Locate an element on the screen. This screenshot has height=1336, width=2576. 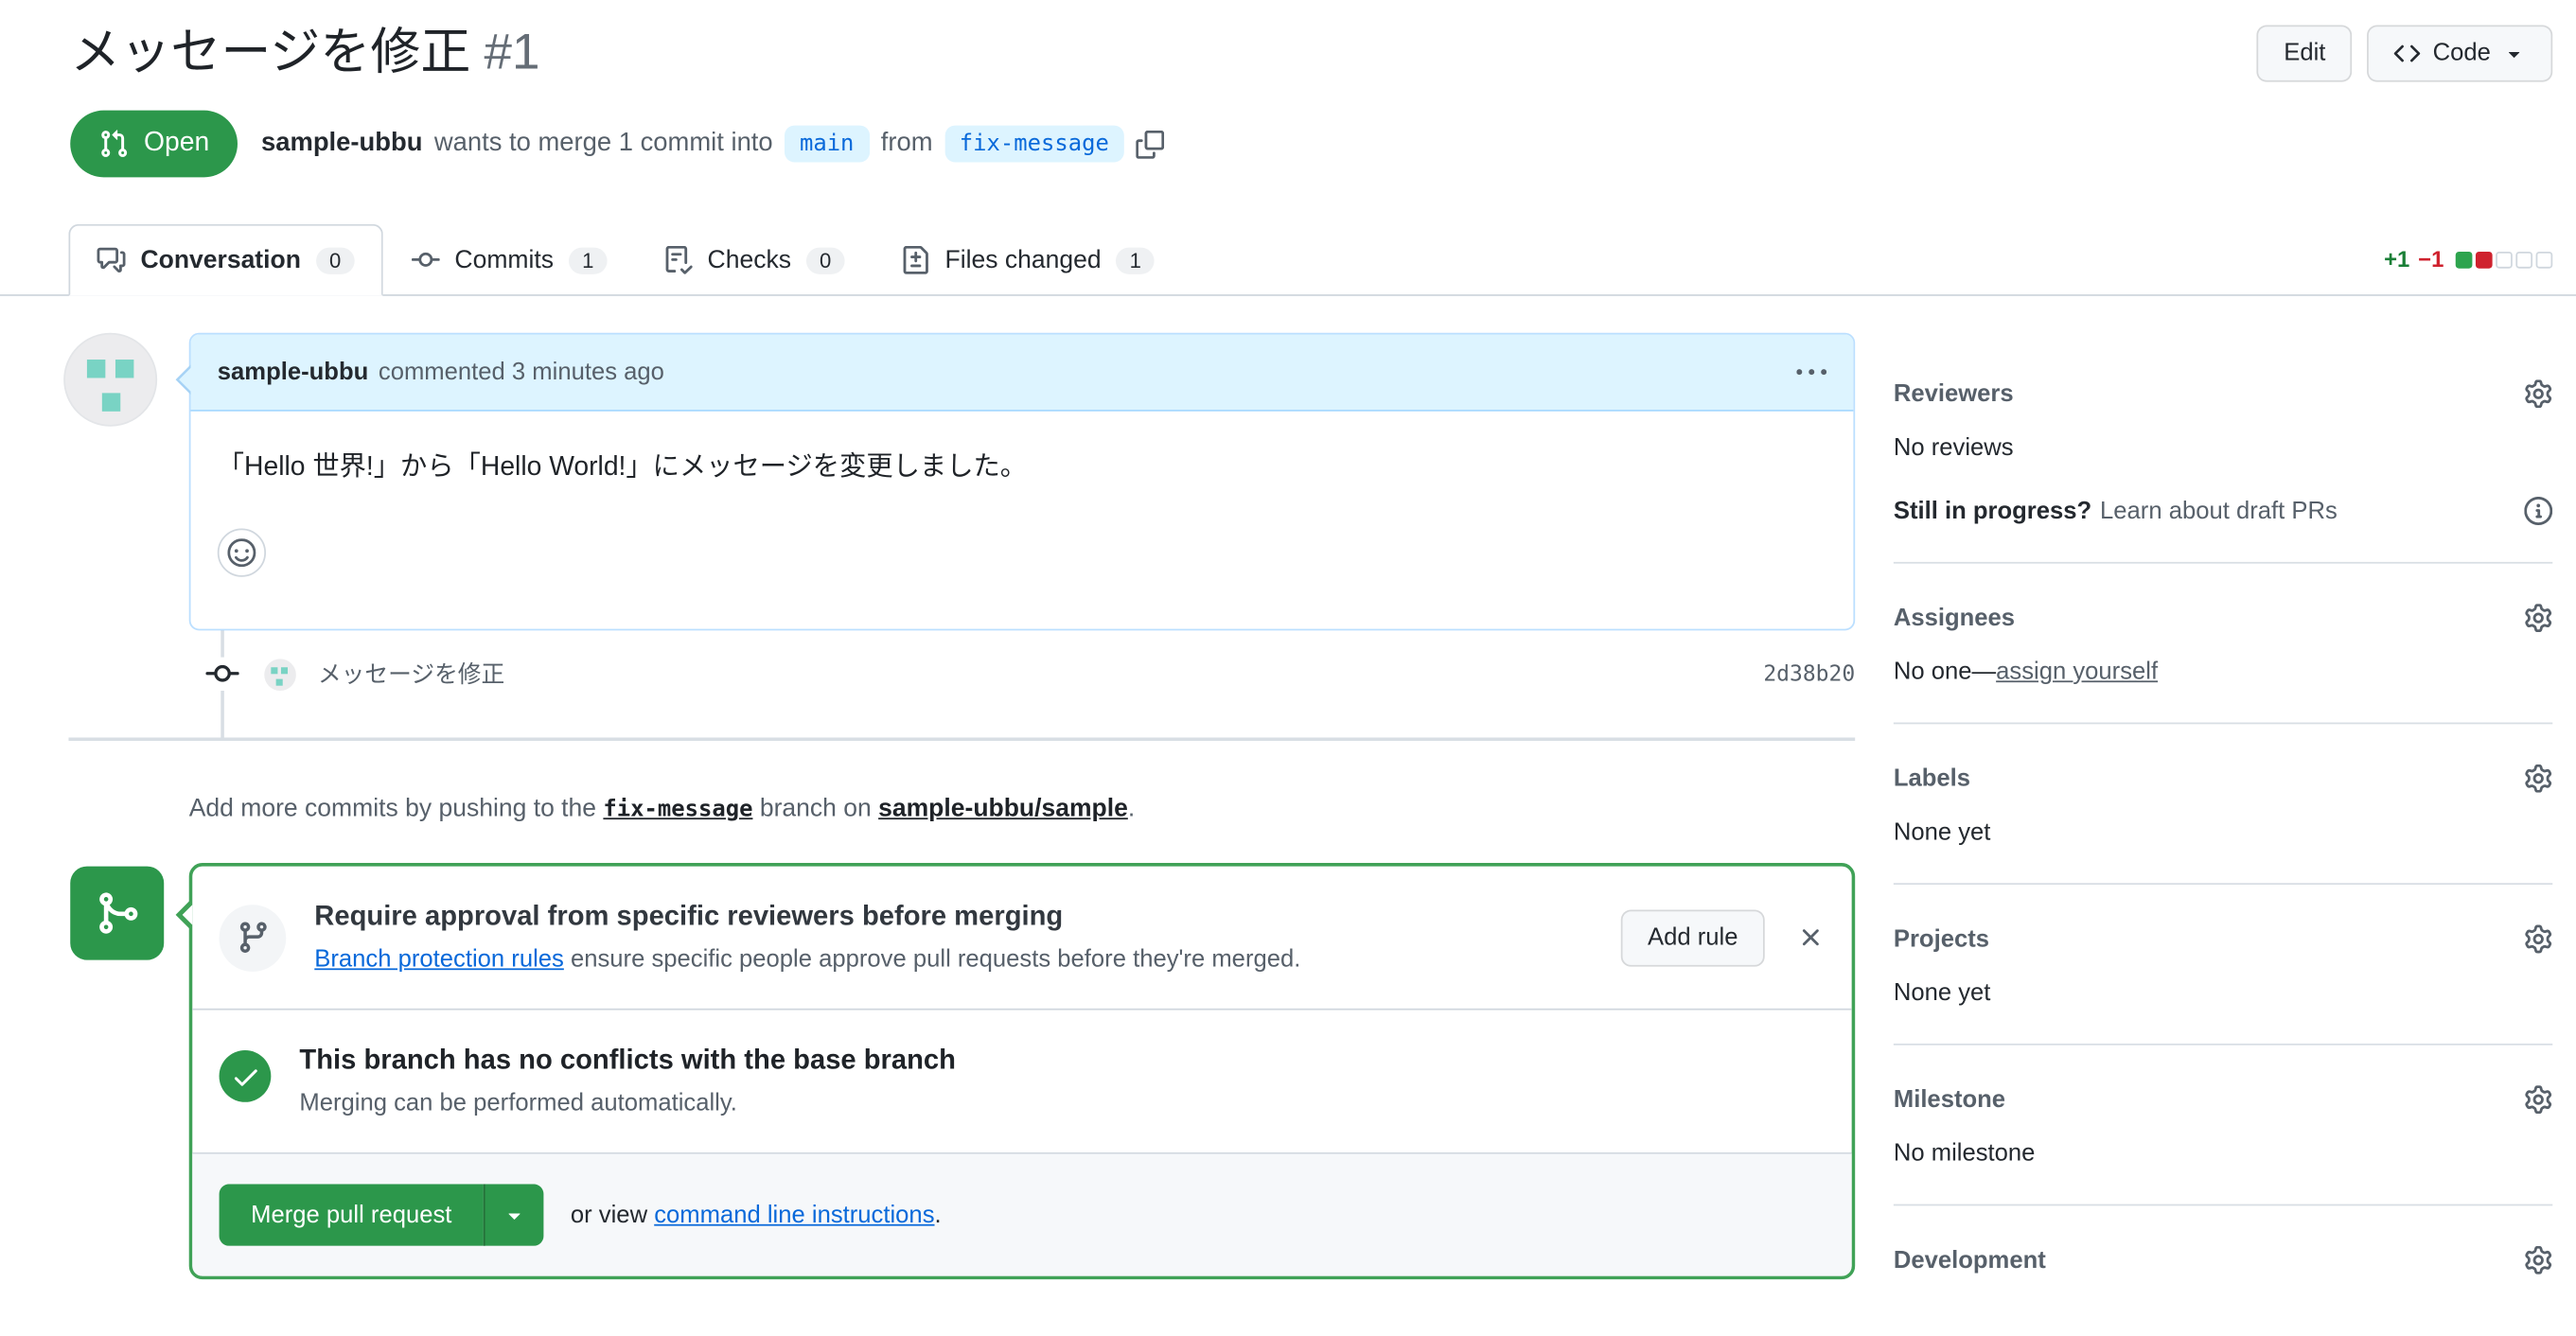
comment-discussion-icon is located at coordinates (111, 260).